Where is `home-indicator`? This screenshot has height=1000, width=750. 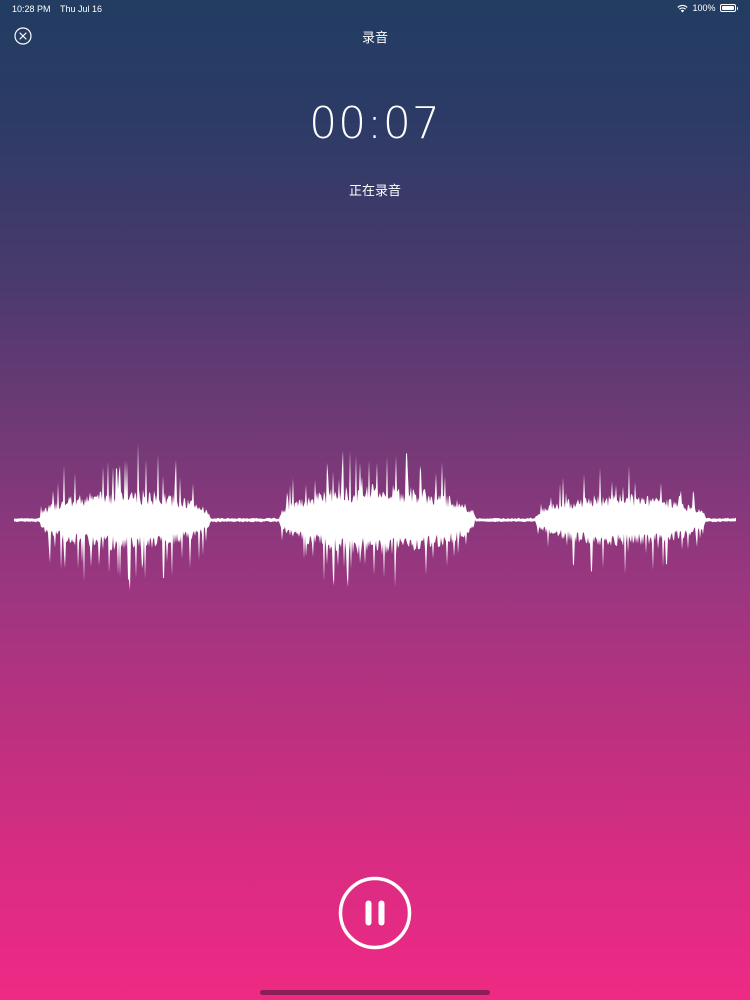 home-indicator is located at coordinates (375, 992).